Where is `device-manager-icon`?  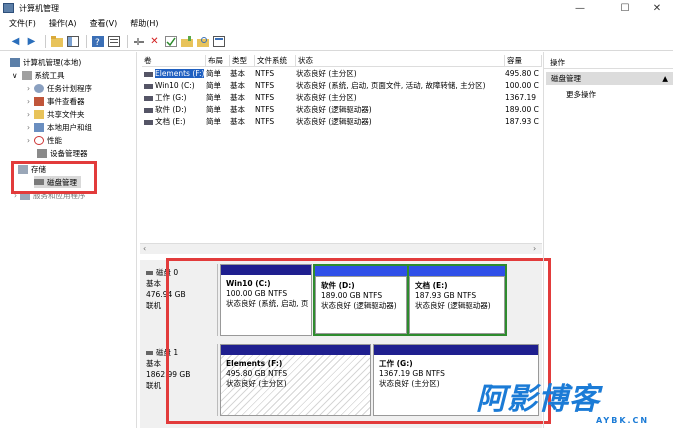 device-manager-icon is located at coordinates (42, 153).